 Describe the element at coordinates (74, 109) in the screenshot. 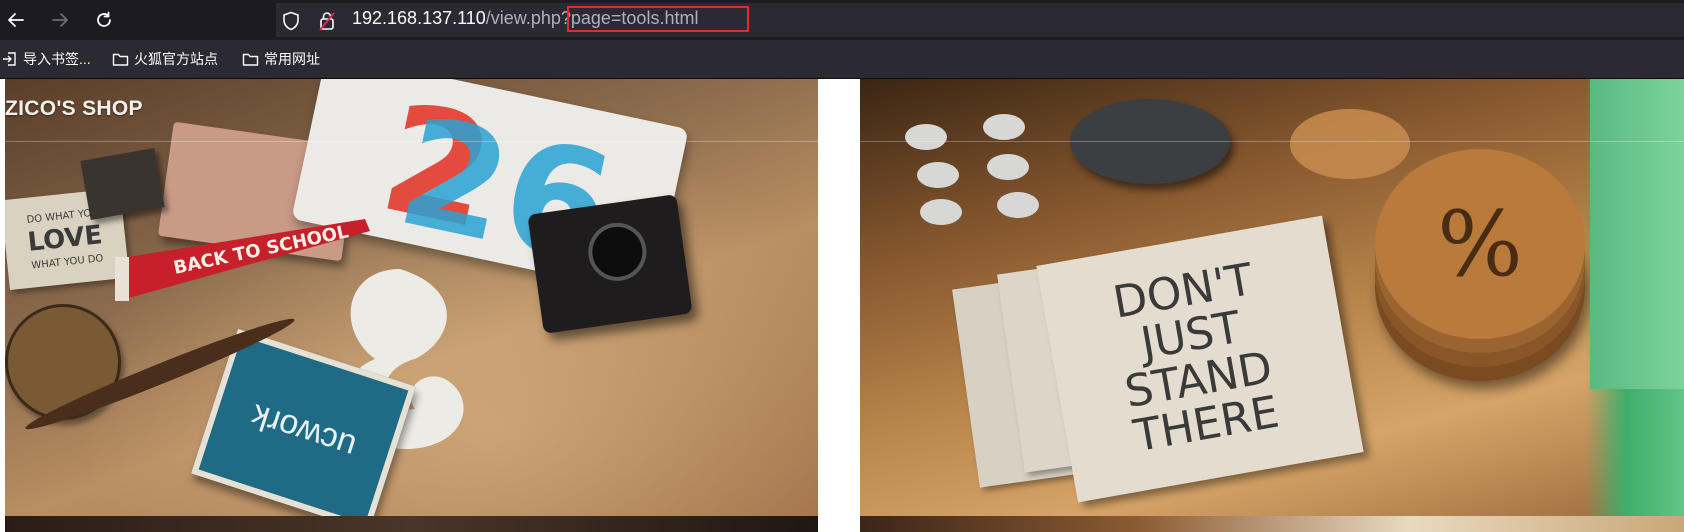

I see `site-brand-logo: ZICO'S SHOP` at that location.